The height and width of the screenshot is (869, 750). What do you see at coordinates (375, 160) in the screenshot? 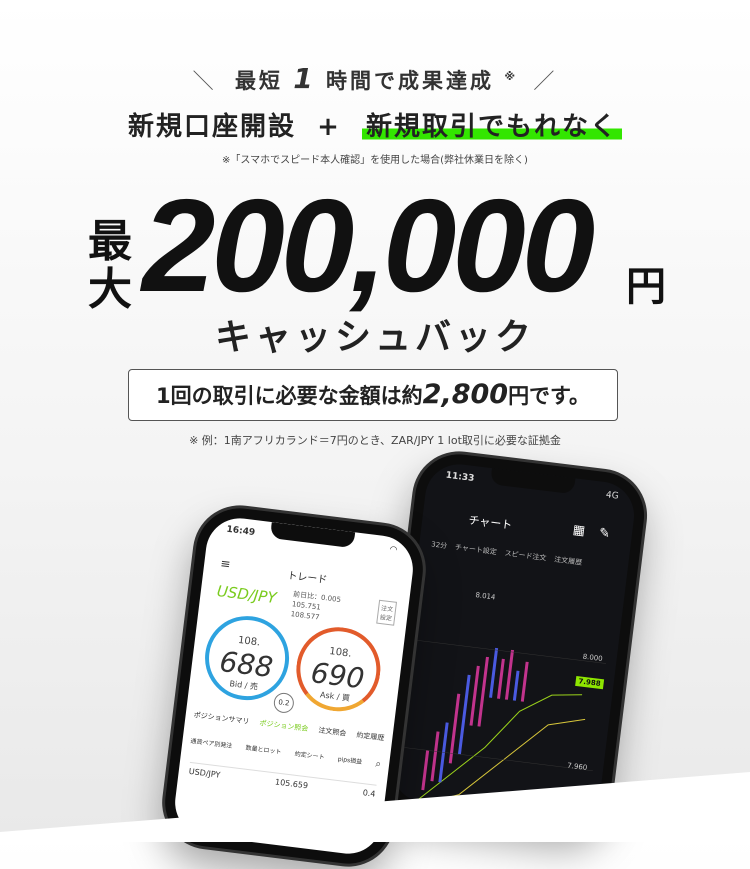
I see `condition-footnote: ※「スマホでスピード本人確認」を使用した場合(弊社休業日を除く)` at bounding box center [375, 160].